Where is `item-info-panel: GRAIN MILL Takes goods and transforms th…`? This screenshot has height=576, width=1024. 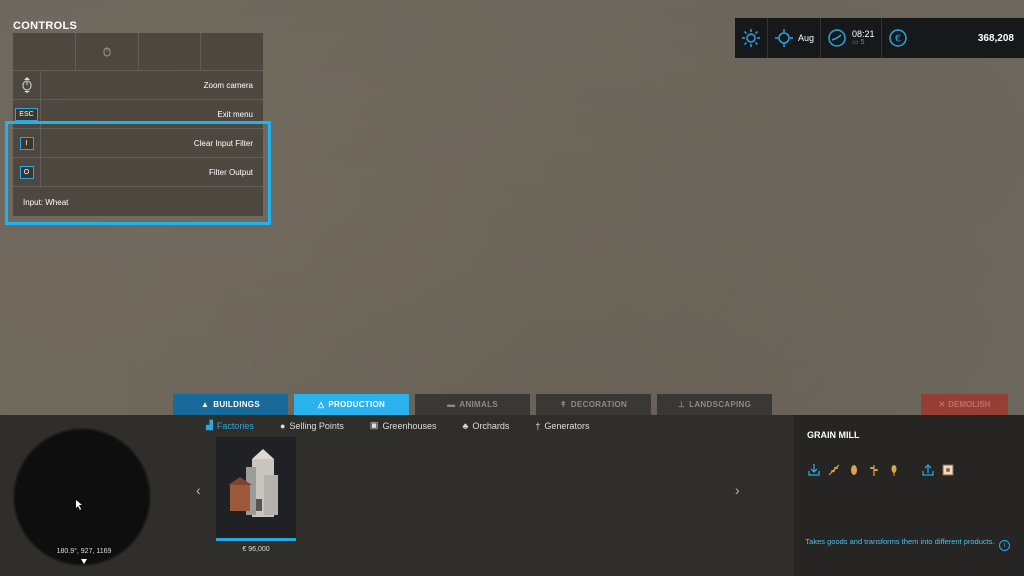
item-info-panel: GRAIN MILL Takes goods and transforms th… is located at coordinates (909, 495).